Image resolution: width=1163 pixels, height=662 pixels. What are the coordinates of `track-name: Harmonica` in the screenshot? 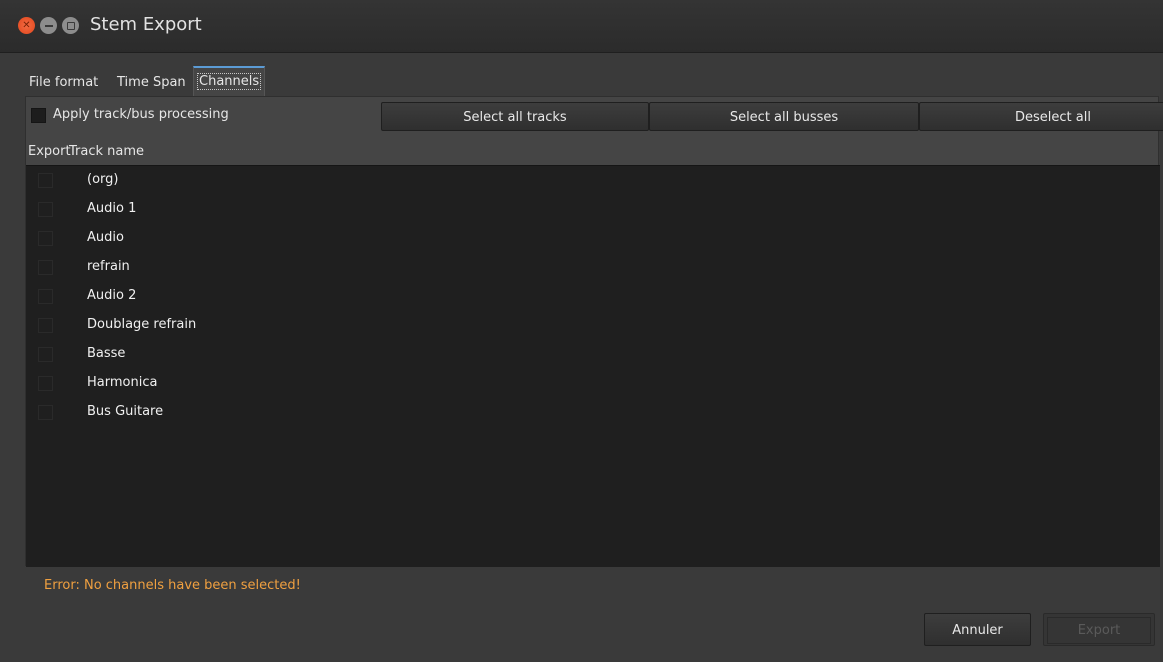 It's located at (122, 382).